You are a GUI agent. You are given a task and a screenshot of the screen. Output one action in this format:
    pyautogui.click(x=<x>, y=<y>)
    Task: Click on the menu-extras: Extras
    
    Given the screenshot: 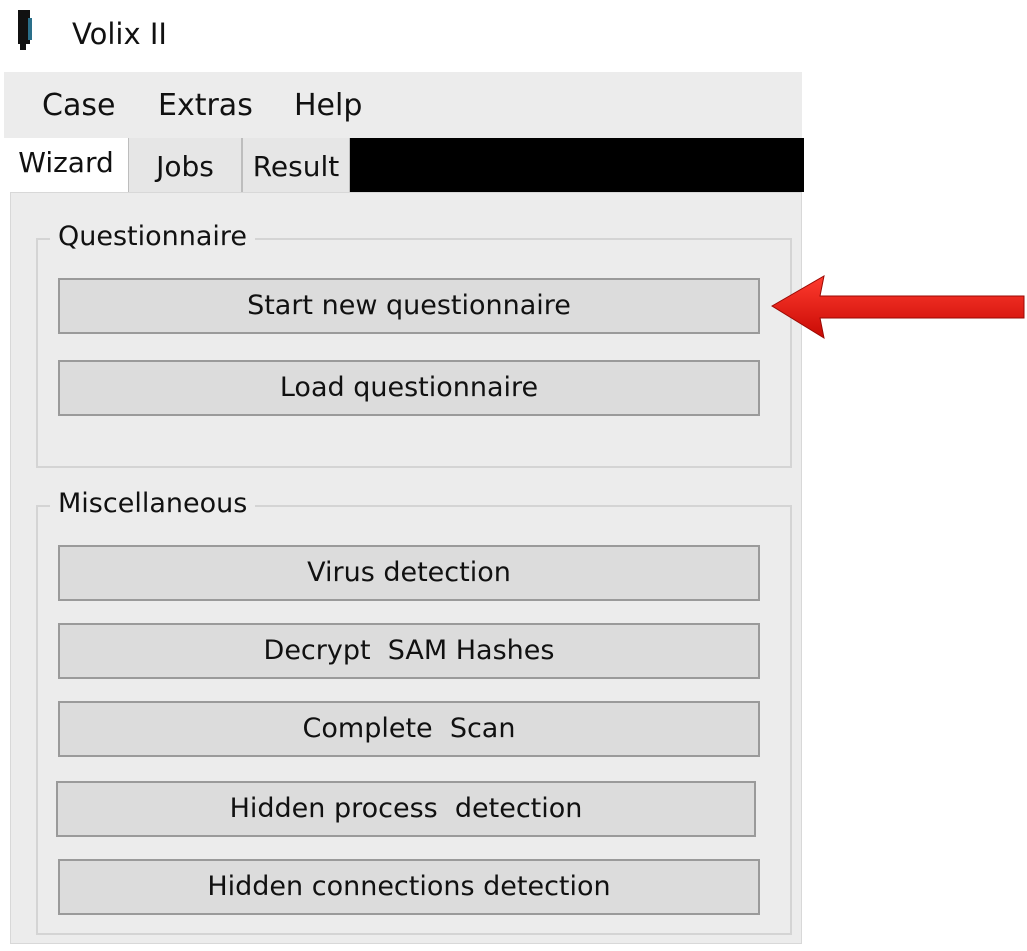 What is the action you would take?
    pyautogui.click(x=205, y=106)
    